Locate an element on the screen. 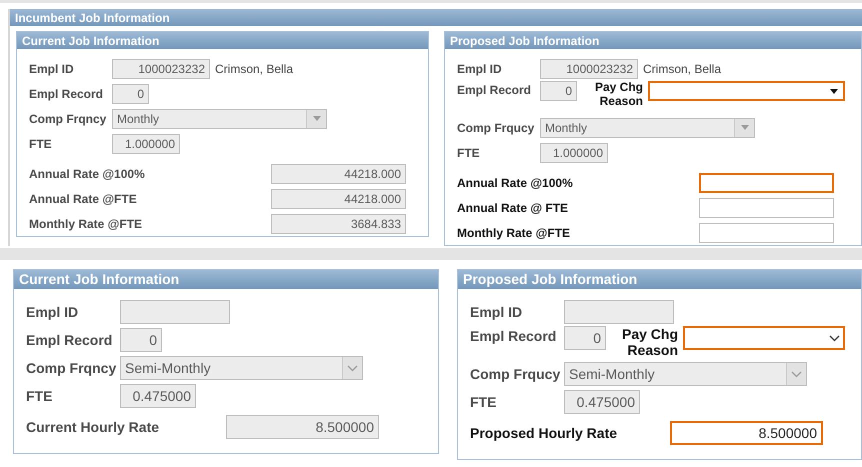 This screenshot has width=862, height=467. field-label: Current Hourly Rate is located at coordinates (93, 427).